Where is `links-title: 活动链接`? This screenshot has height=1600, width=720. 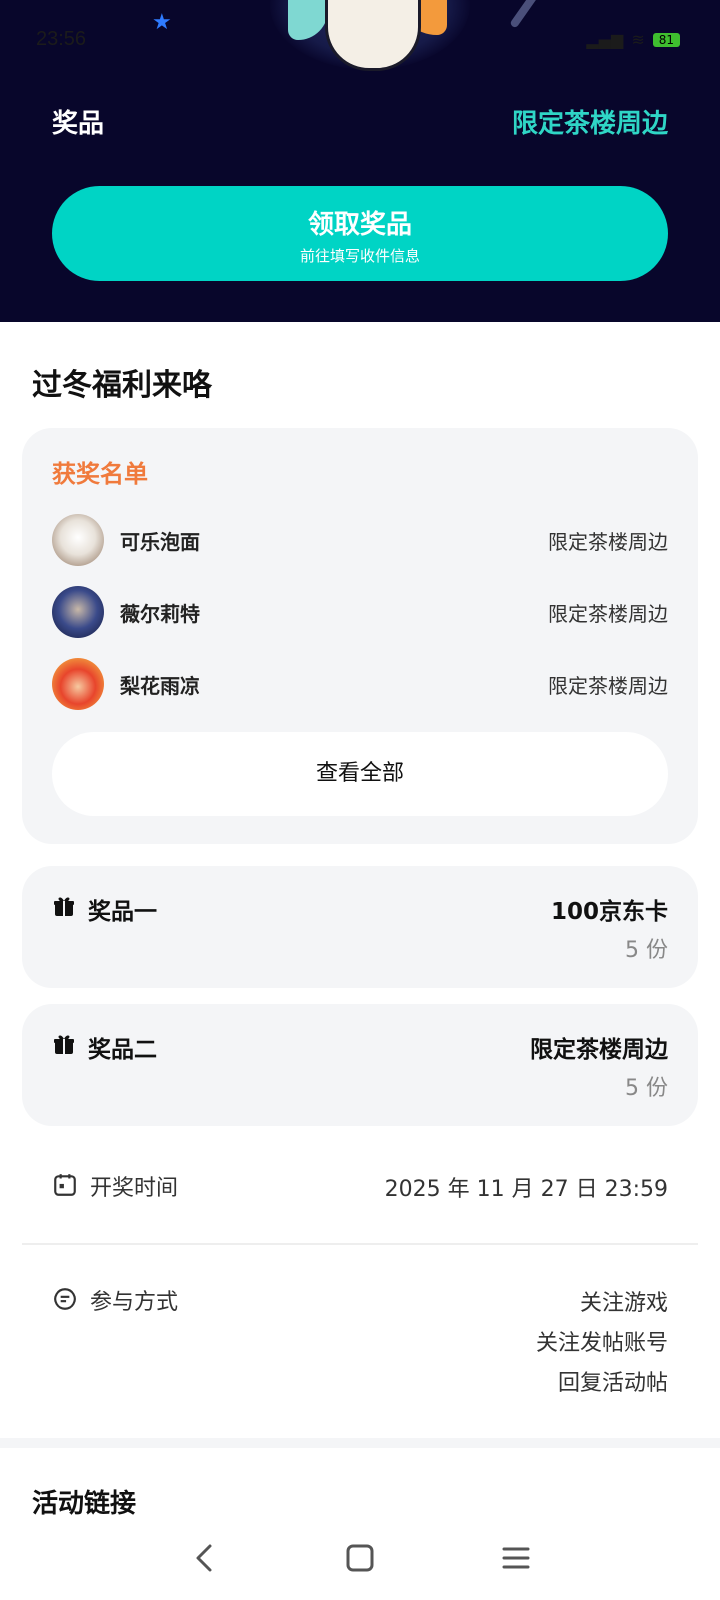 links-title: 活动链接 is located at coordinates (84, 1504).